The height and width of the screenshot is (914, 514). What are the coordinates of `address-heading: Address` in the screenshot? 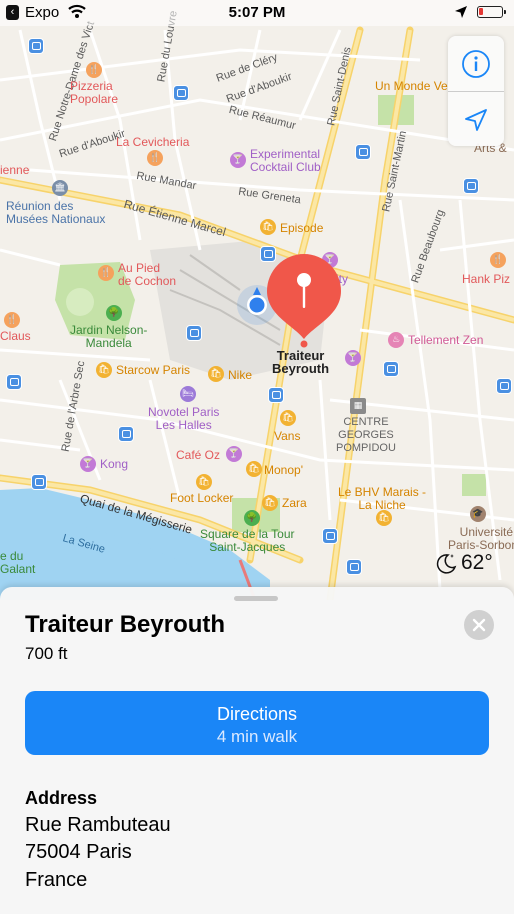 It's located at (61, 798).